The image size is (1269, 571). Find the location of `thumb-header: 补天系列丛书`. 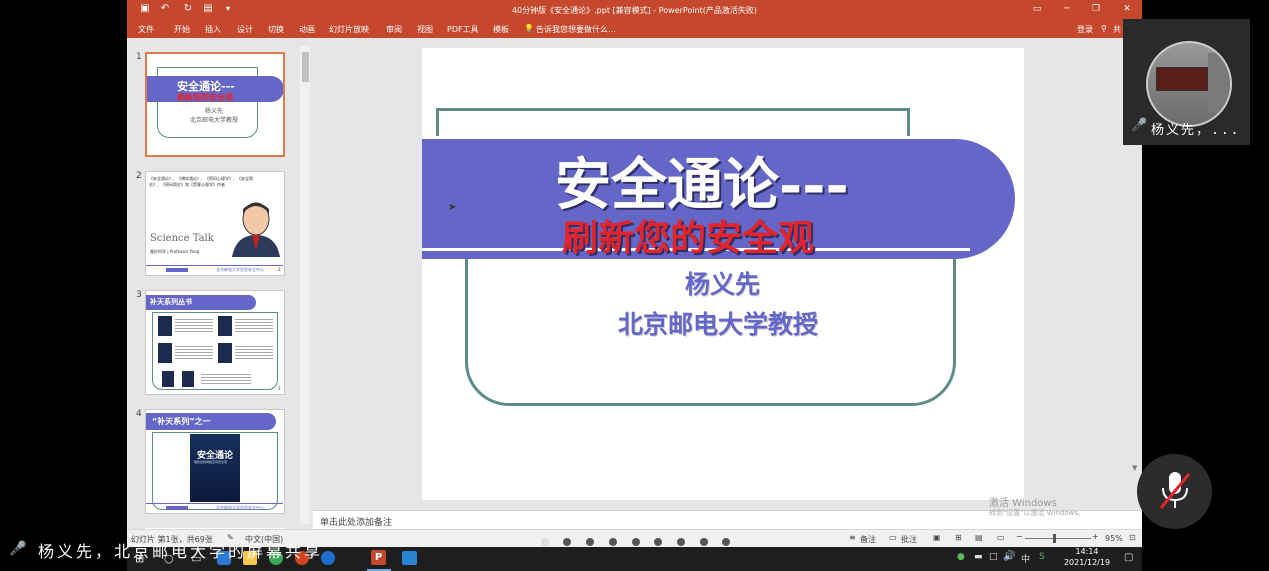

thumb-header: 补天系列丛书 is located at coordinates (171, 302).